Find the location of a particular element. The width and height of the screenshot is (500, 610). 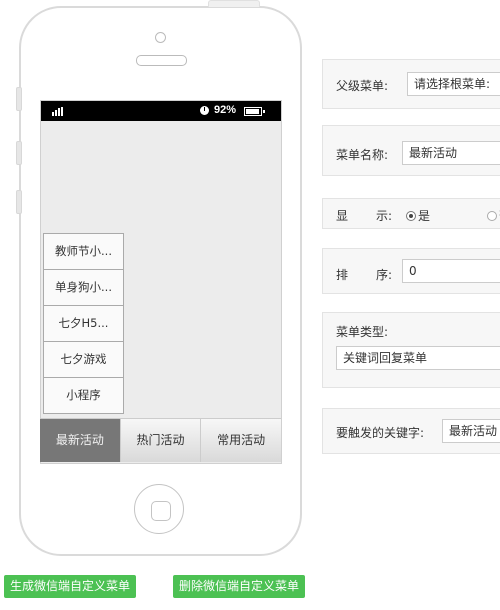

phone-volume-down-button is located at coordinates (19, 202).